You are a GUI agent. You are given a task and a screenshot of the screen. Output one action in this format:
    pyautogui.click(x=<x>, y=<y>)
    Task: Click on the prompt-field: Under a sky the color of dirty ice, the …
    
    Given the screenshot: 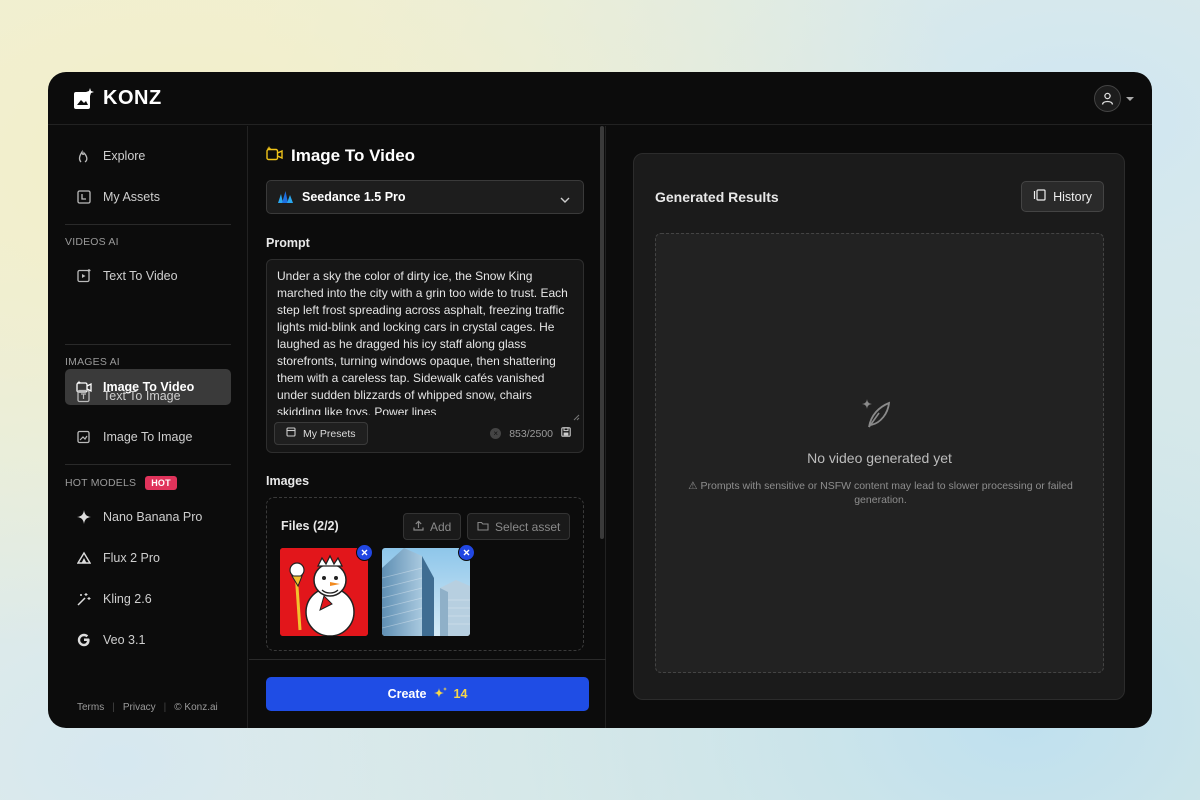 What is the action you would take?
    pyautogui.click(x=425, y=356)
    